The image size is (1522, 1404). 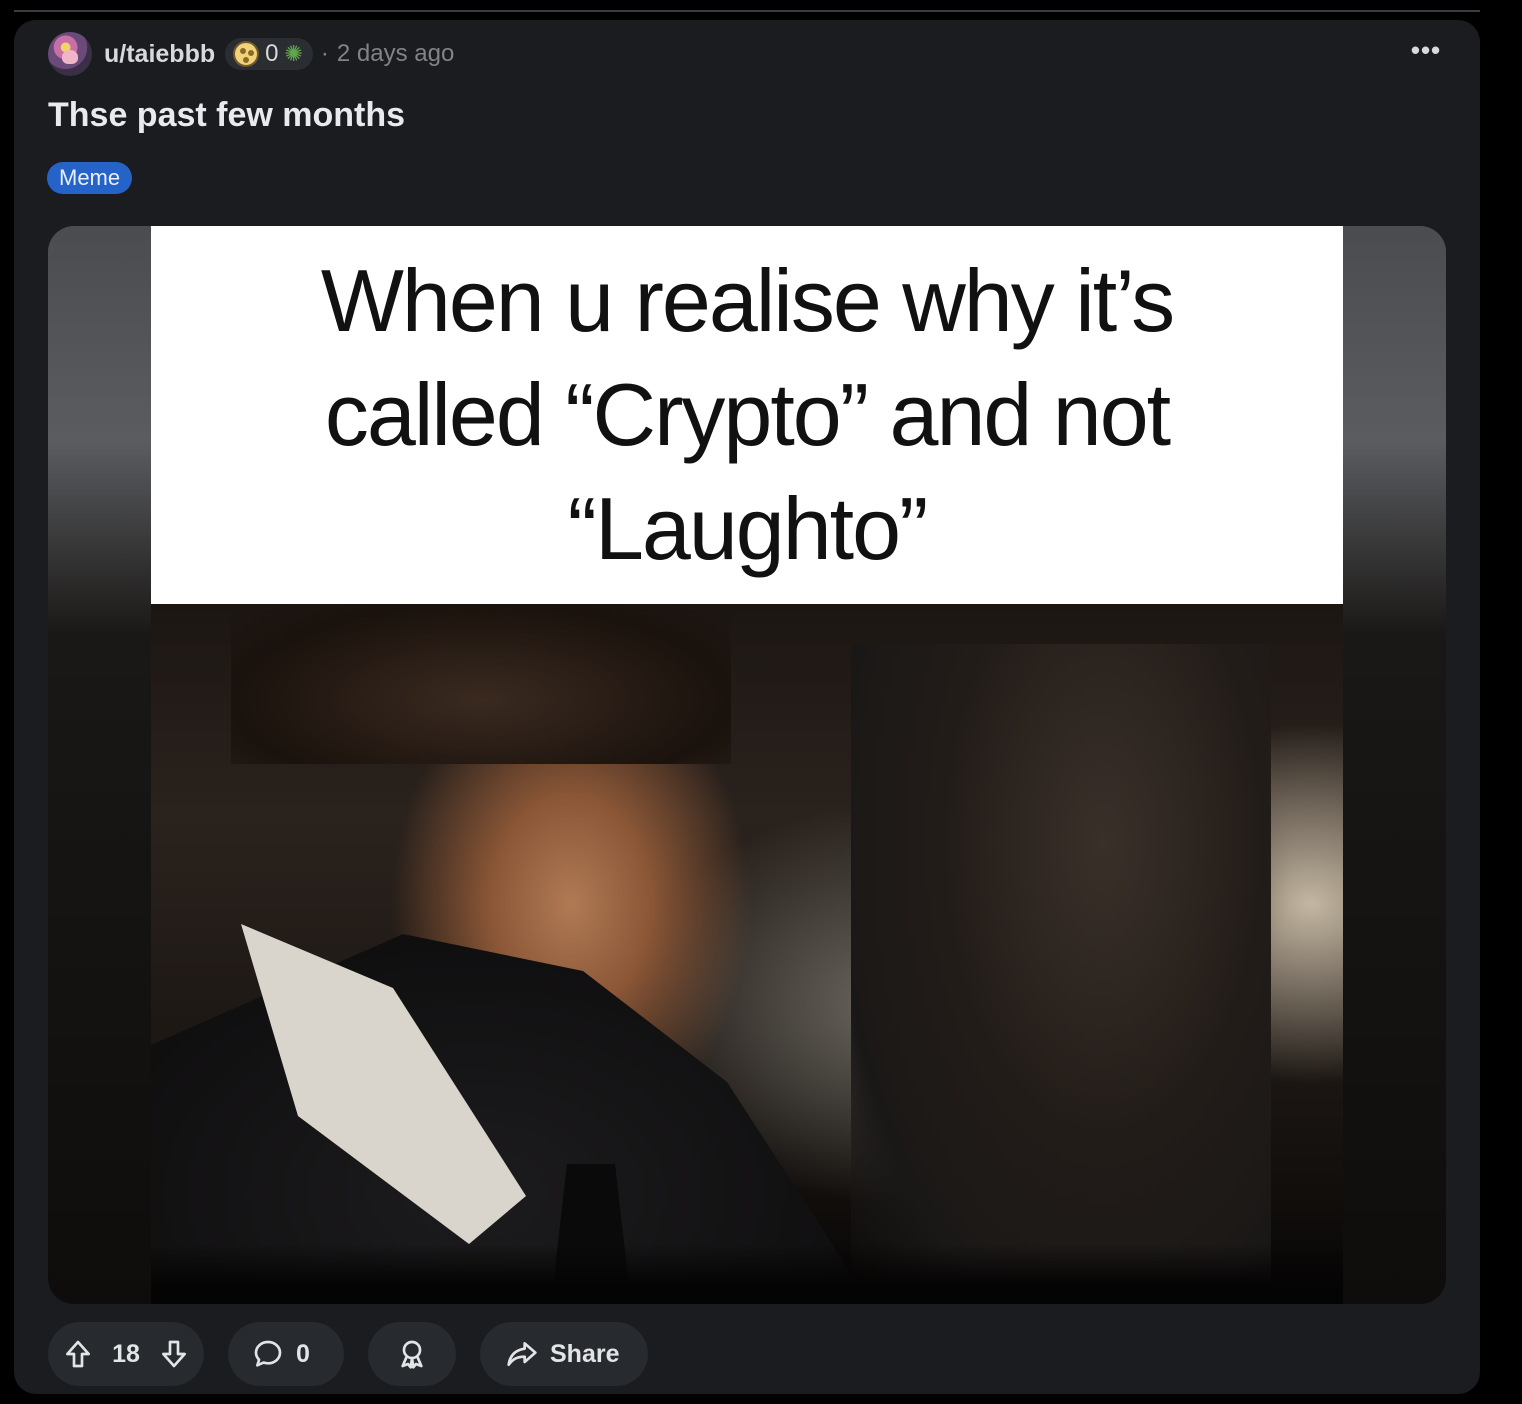 I want to click on share-button: Share, so click(x=564, y=1354).